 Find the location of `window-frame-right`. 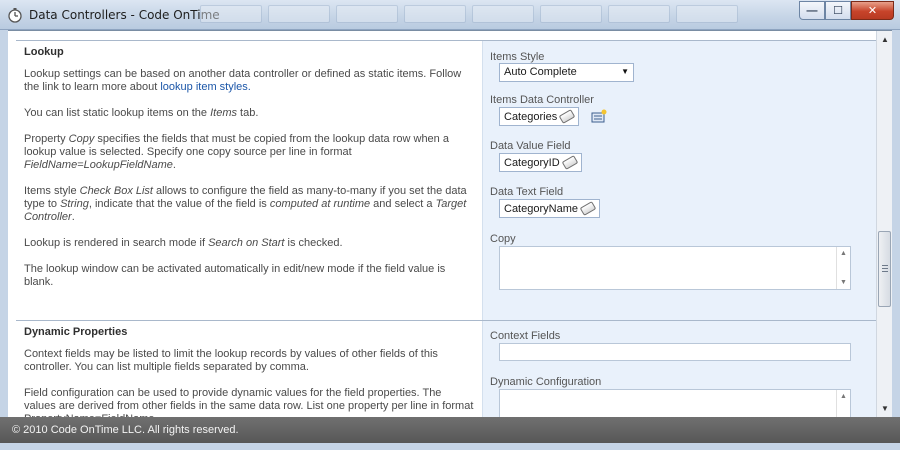

window-frame-right is located at coordinates (896, 223).